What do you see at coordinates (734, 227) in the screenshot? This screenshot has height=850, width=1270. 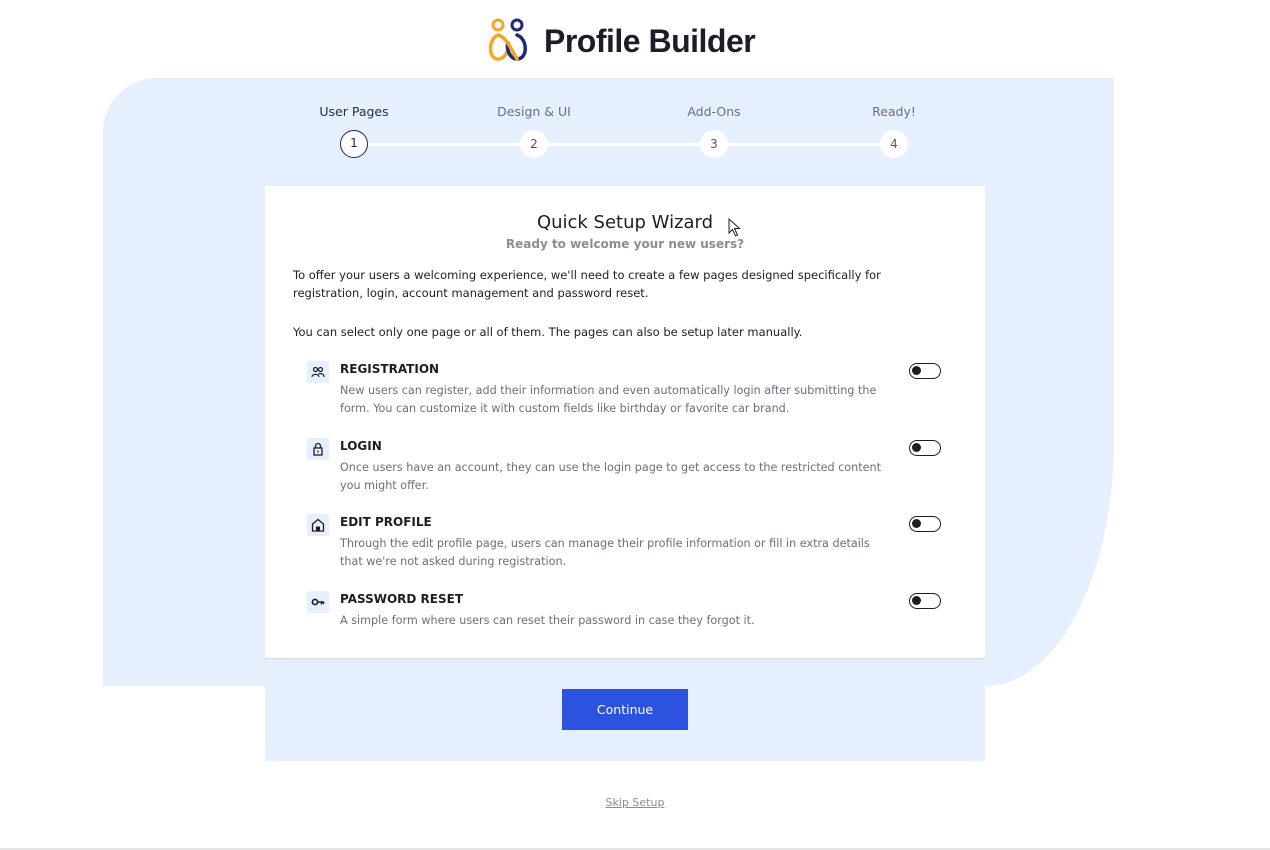 I see `mouse-pointer-icon` at bounding box center [734, 227].